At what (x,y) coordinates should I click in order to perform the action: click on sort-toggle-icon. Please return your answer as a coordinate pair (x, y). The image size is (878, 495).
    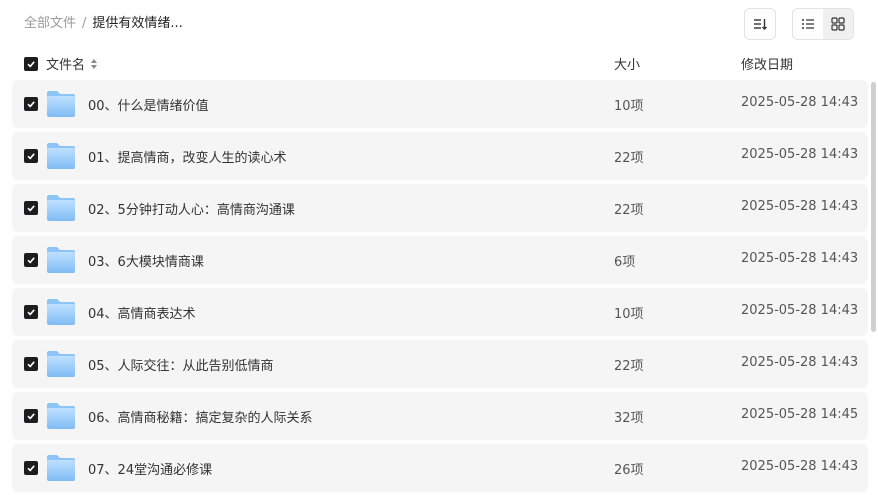
    Looking at the image, I should click on (94, 63).